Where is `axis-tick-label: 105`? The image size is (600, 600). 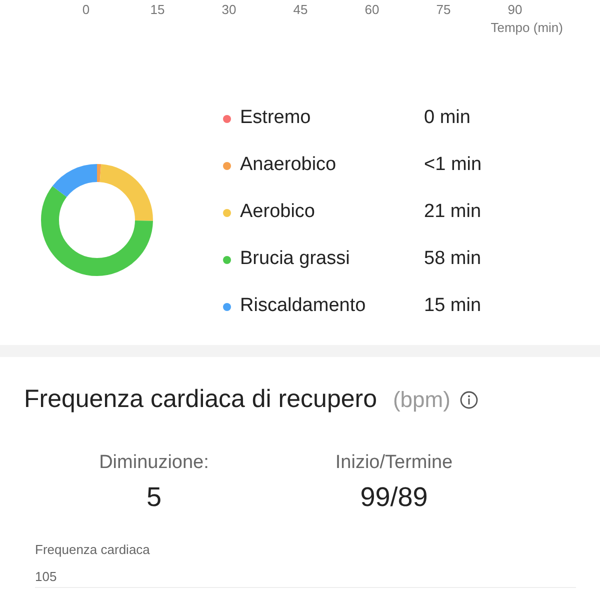
axis-tick-label: 105 is located at coordinates (46, 577).